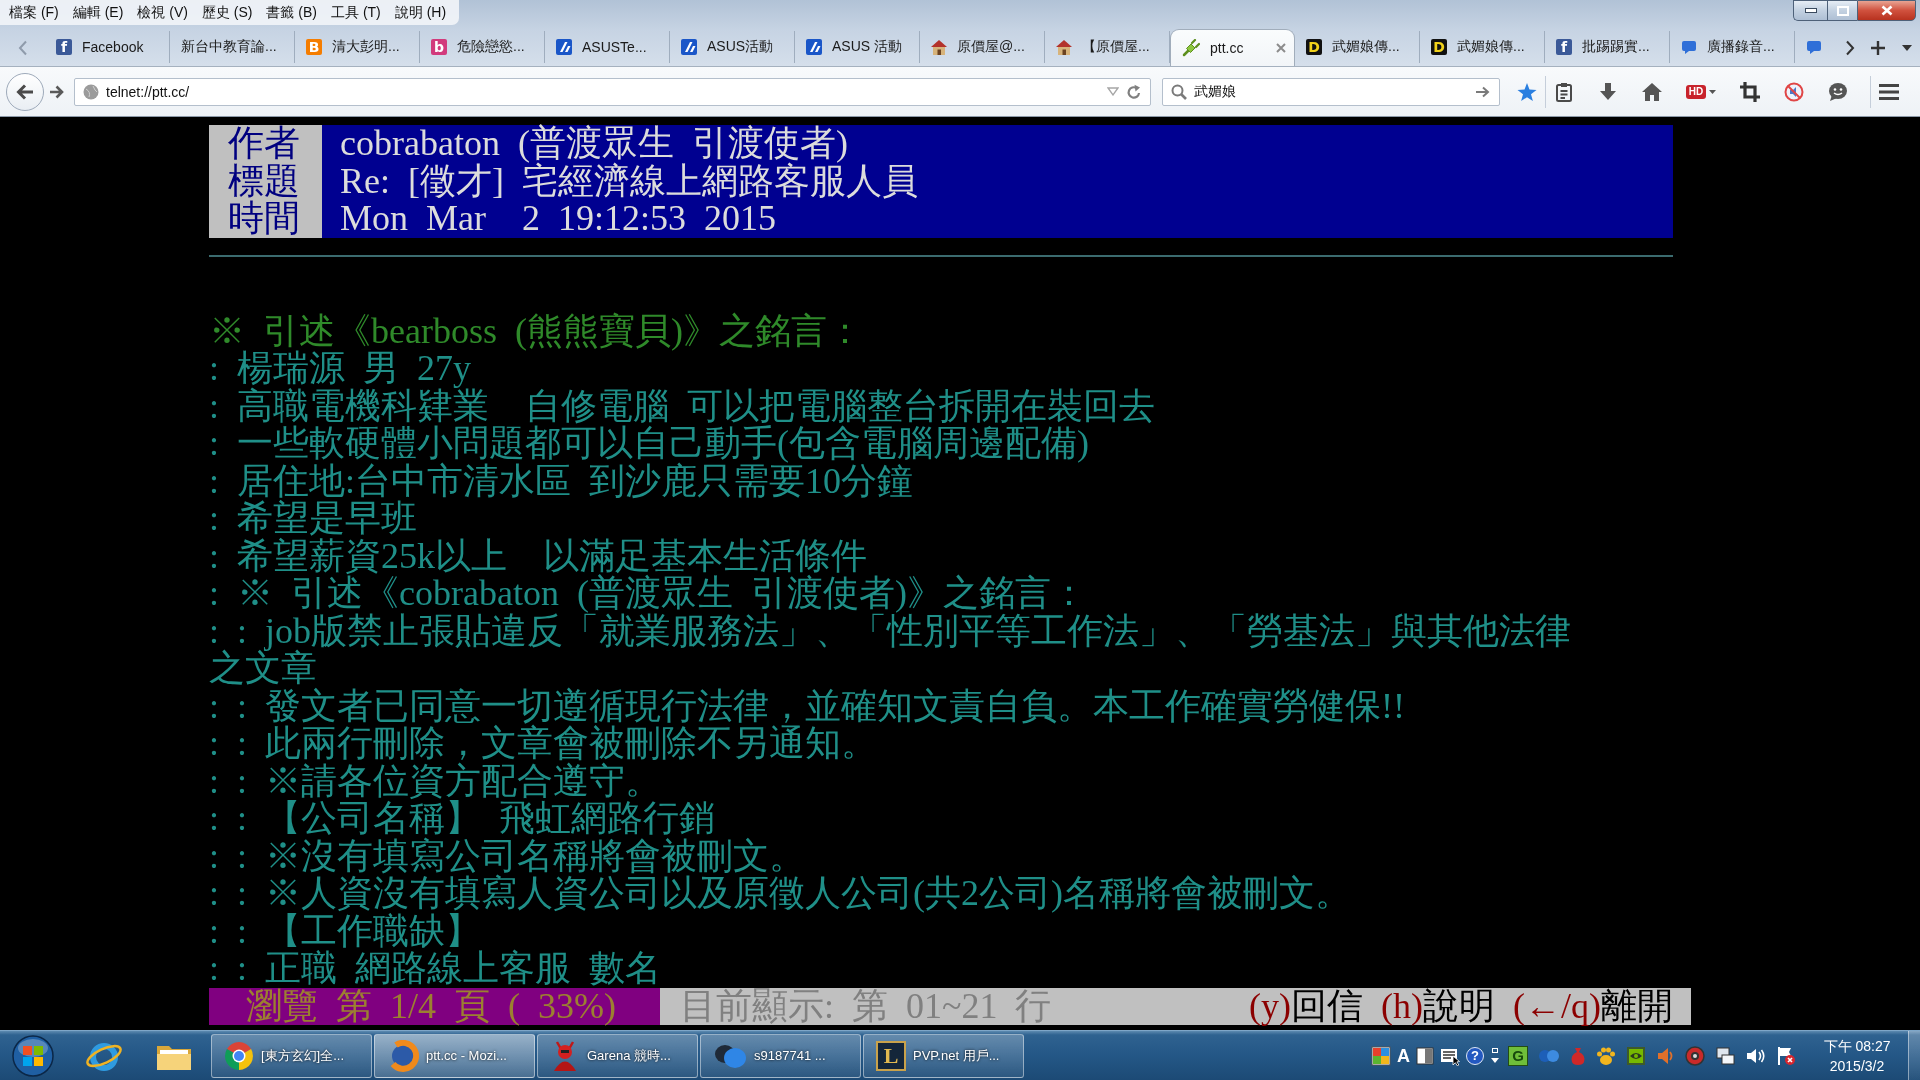 The width and height of the screenshot is (1920, 1080). What do you see at coordinates (1857, 1046) in the screenshot?
I see `clock-time: 下午 08:27` at bounding box center [1857, 1046].